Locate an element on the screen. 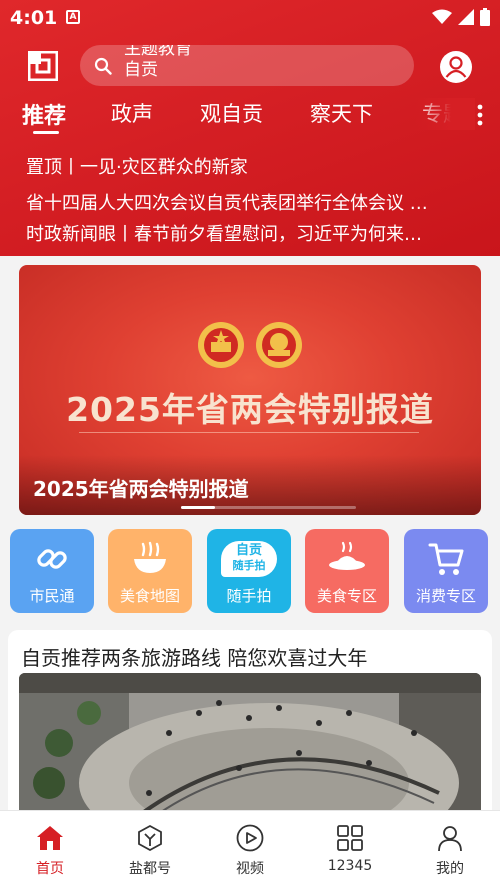  search-hint: 主题教育 is located at coordinates (158, 52).